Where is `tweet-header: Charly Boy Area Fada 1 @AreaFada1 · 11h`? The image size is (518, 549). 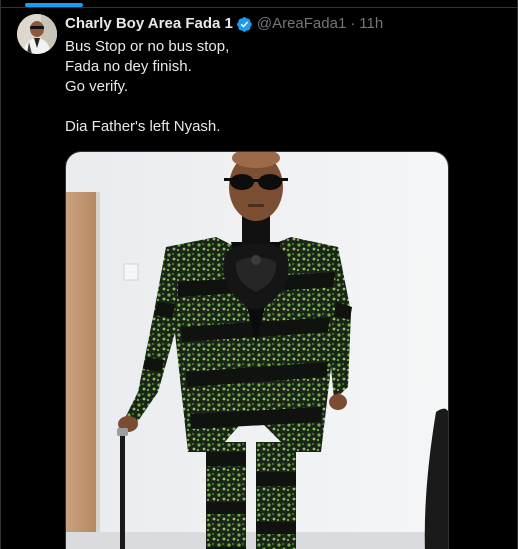
tweet-header: Charly Boy Area Fada 1 @AreaFada1 · 11h is located at coordinates (283, 24).